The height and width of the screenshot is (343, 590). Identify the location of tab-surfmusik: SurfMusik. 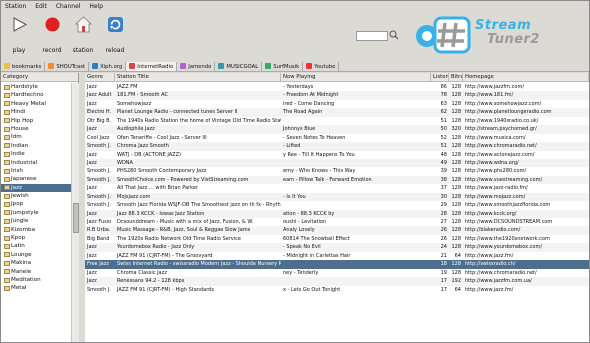
(283, 66).